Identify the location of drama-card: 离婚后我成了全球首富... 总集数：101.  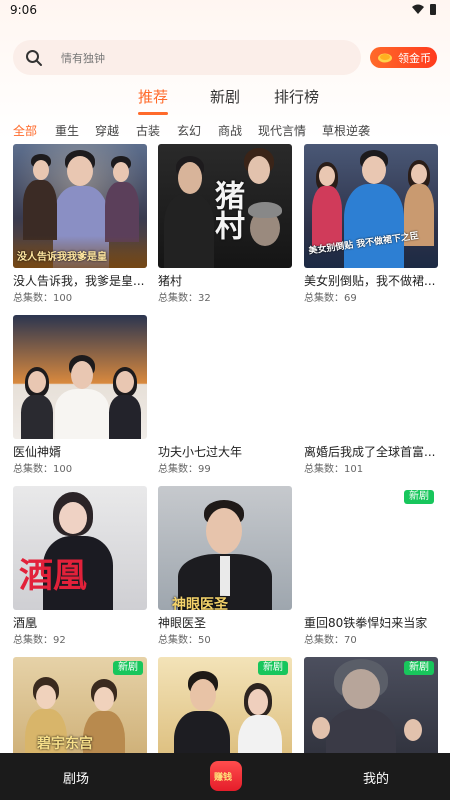
(371, 395).